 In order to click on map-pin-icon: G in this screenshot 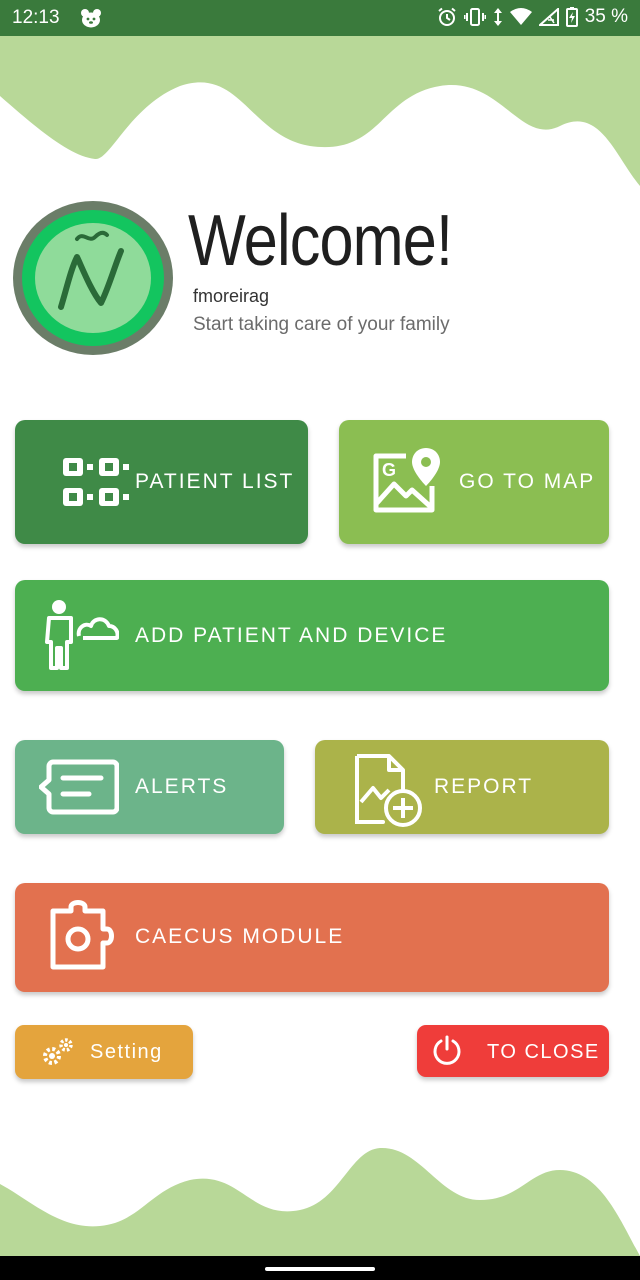, I will do `click(406, 480)`.